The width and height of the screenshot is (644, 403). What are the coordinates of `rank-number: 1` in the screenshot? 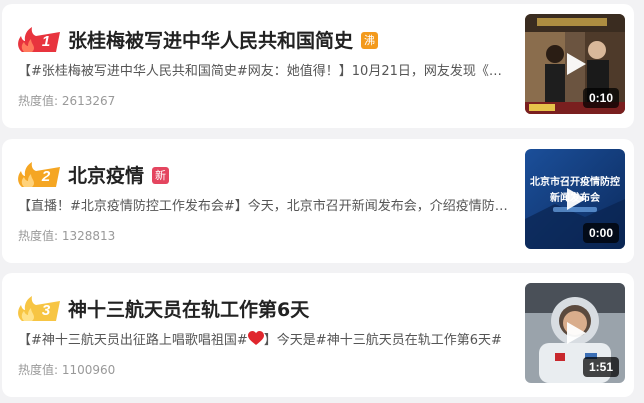 It's located at (46, 41).